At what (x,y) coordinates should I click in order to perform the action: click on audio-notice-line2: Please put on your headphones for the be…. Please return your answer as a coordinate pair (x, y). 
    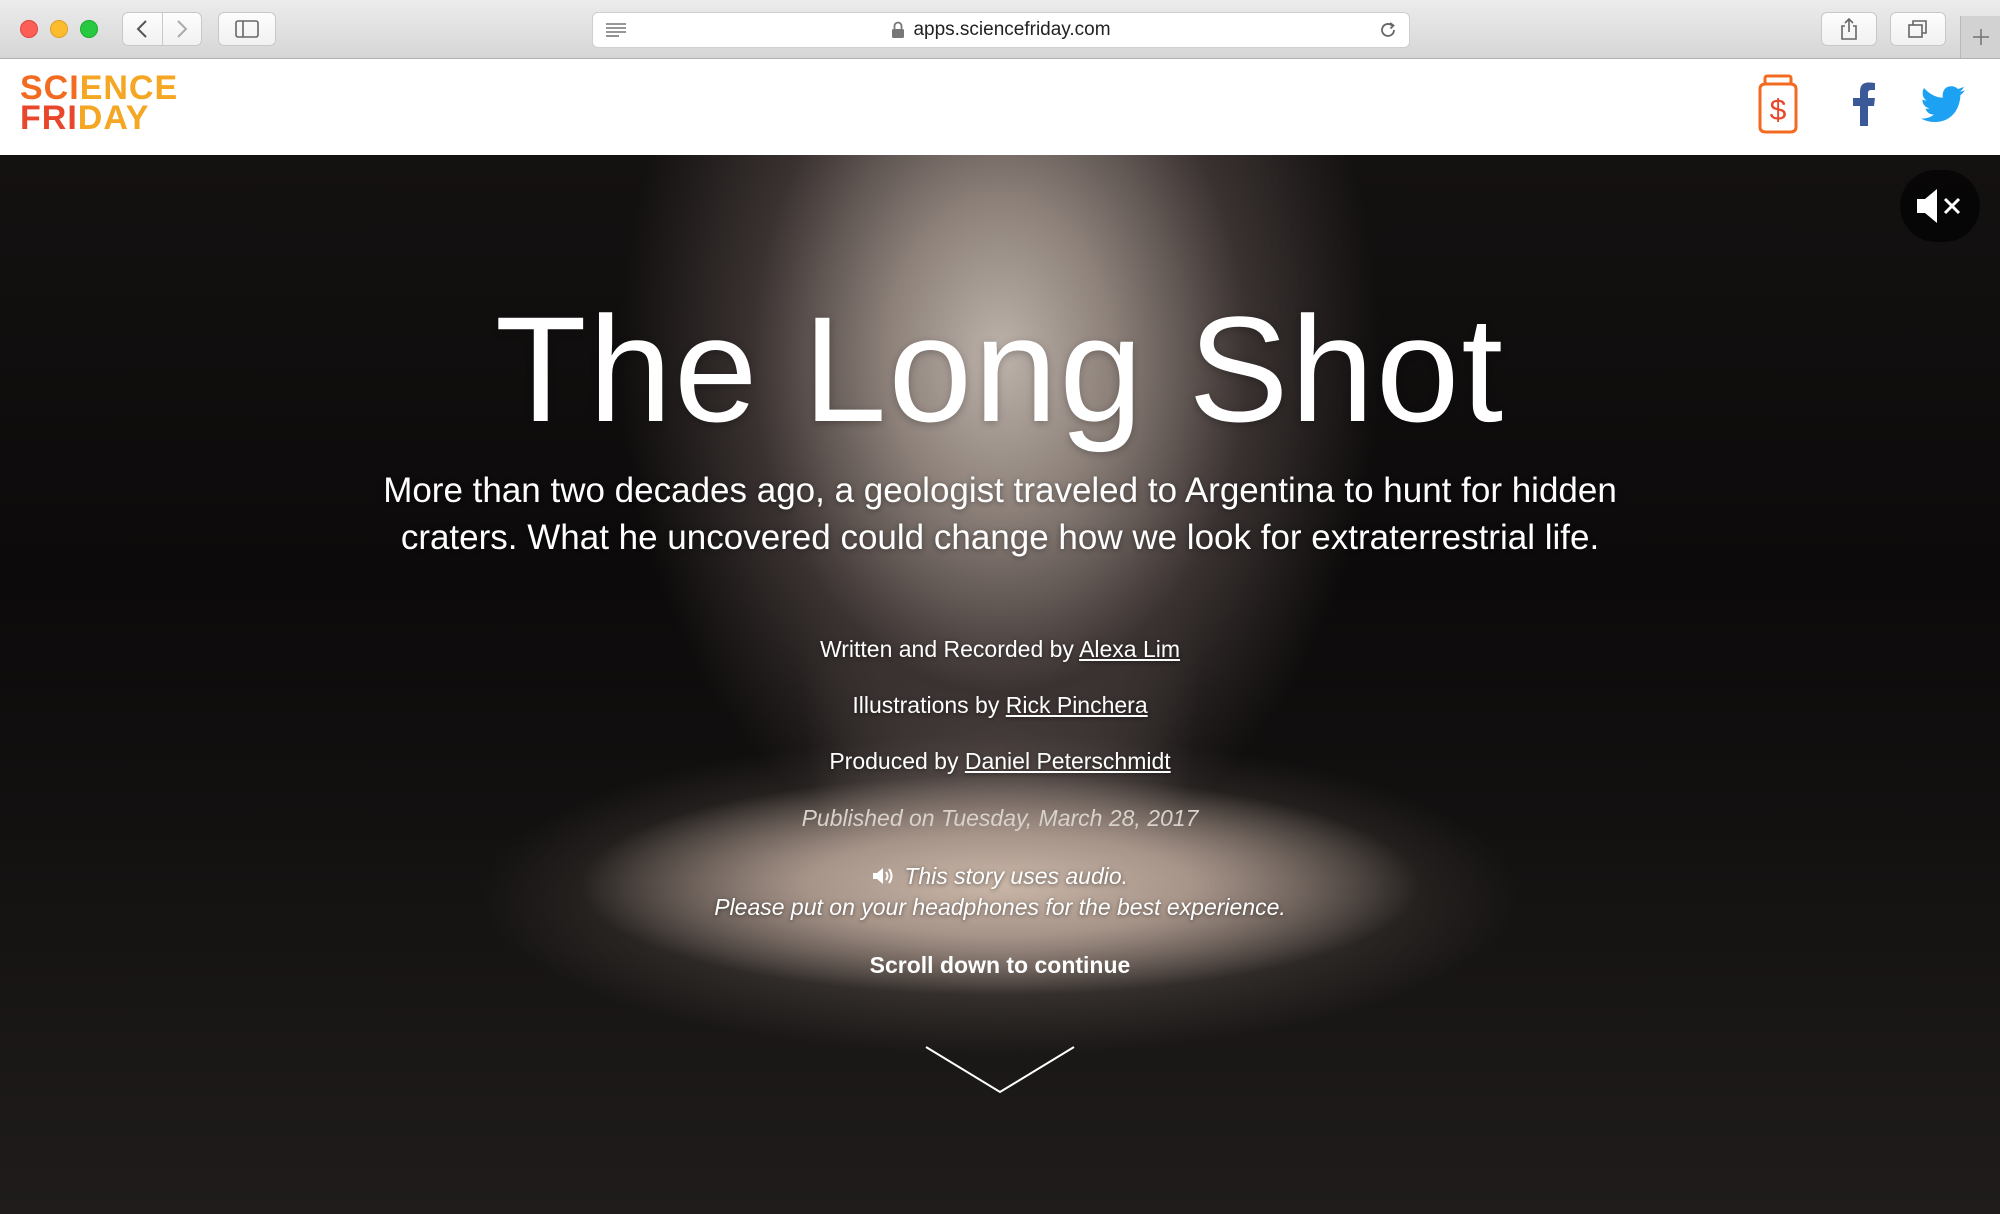
    Looking at the image, I should click on (1000, 907).